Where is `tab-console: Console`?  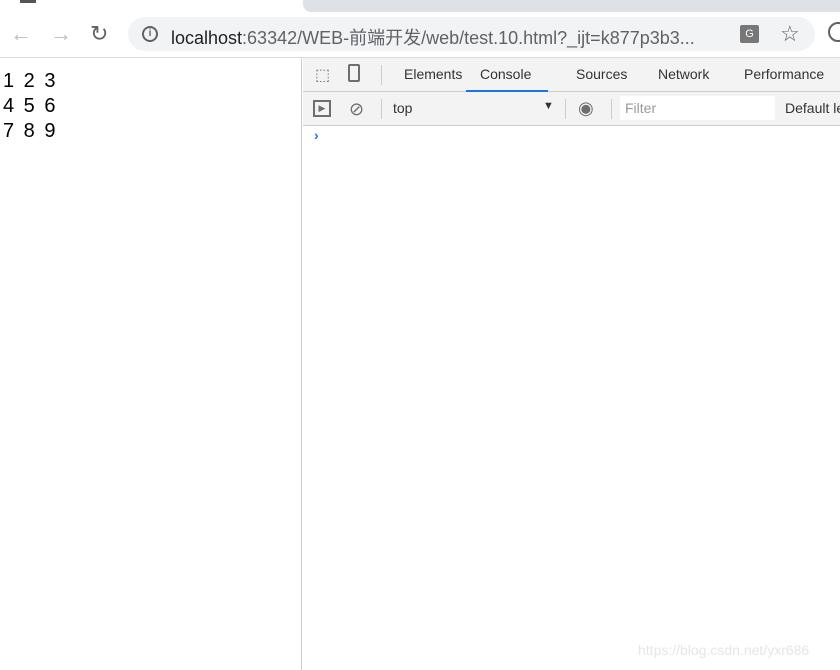 tab-console: Console is located at coordinates (507, 75).